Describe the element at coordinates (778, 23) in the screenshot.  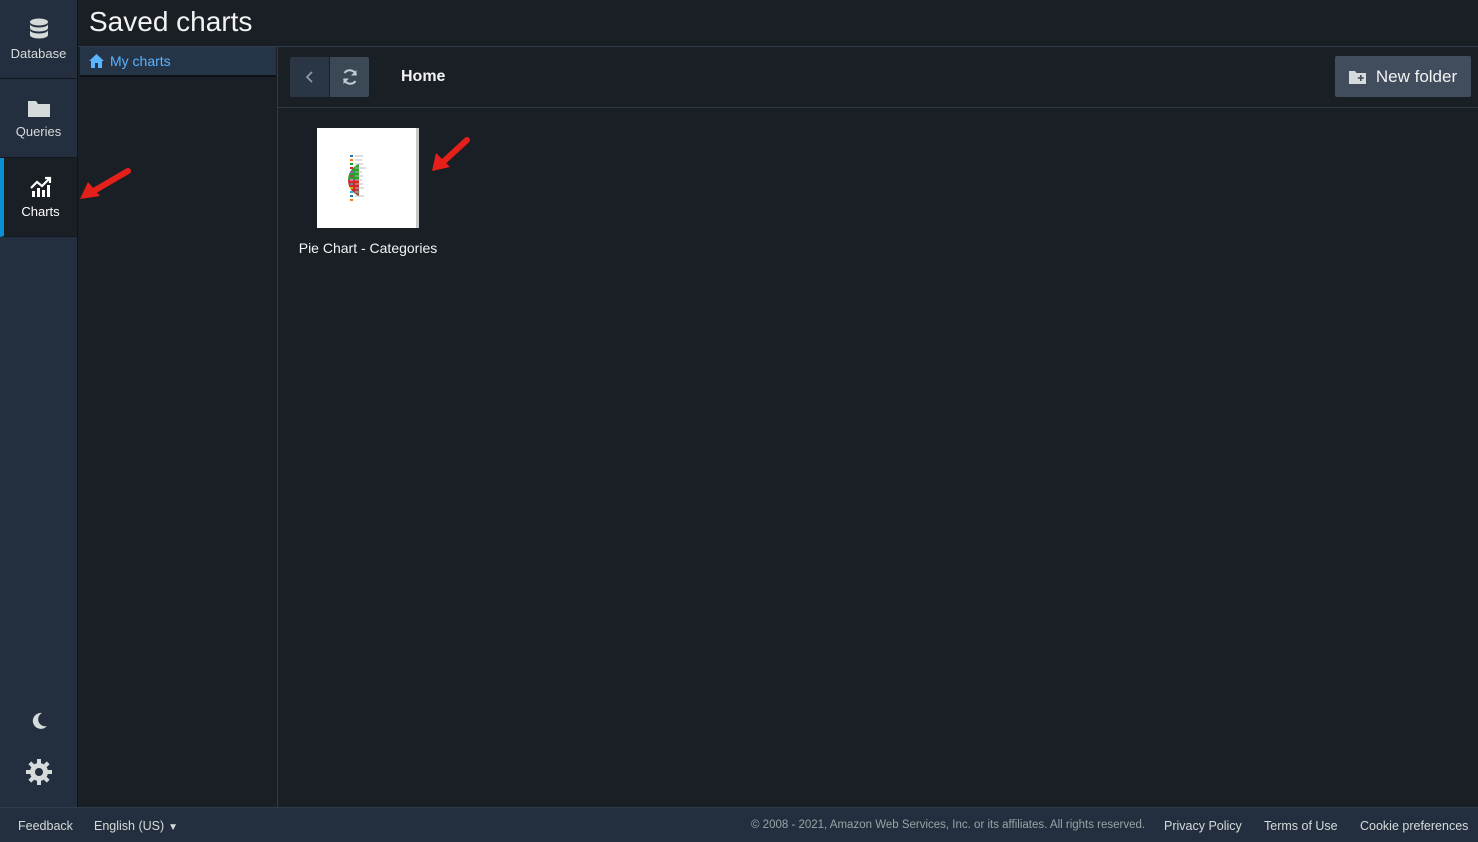
I see `title-bar: Saved charts` at that location.